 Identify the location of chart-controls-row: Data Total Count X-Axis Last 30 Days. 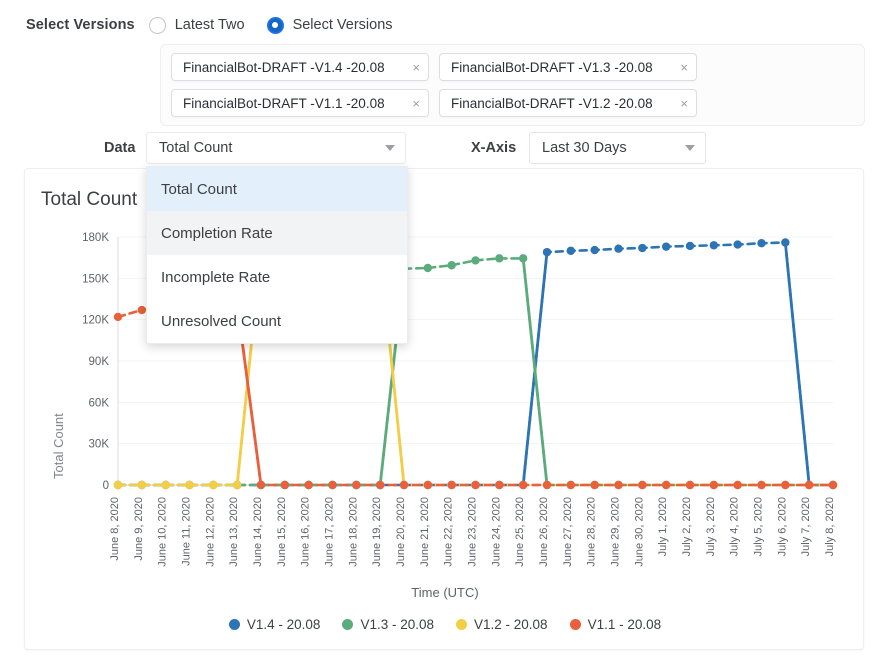
(441, 150).